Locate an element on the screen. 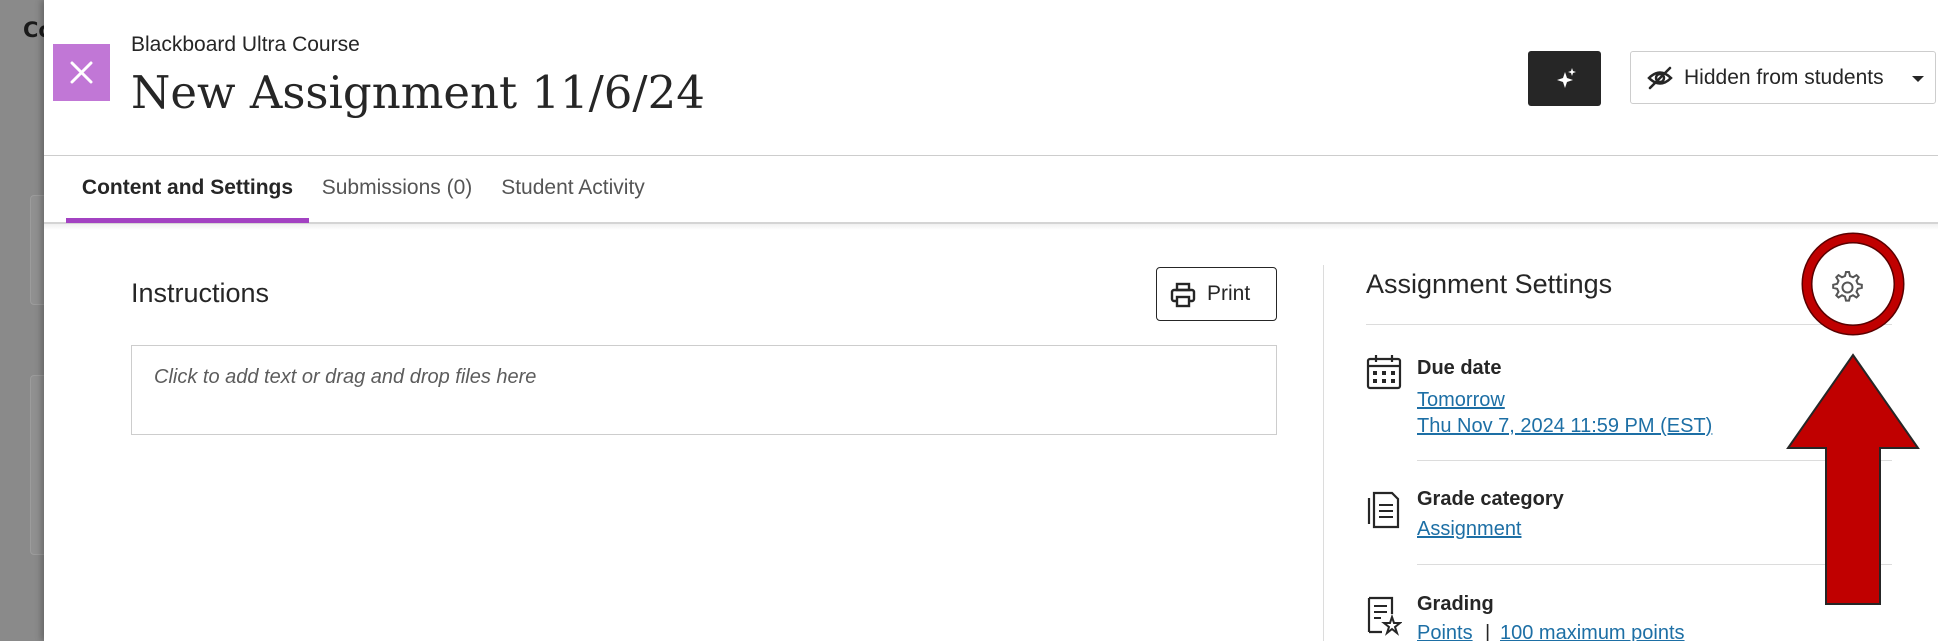 Image resolution: width=1938 pixels, height=641 pixels. gear-icon is located at coordinates (1847, 286).